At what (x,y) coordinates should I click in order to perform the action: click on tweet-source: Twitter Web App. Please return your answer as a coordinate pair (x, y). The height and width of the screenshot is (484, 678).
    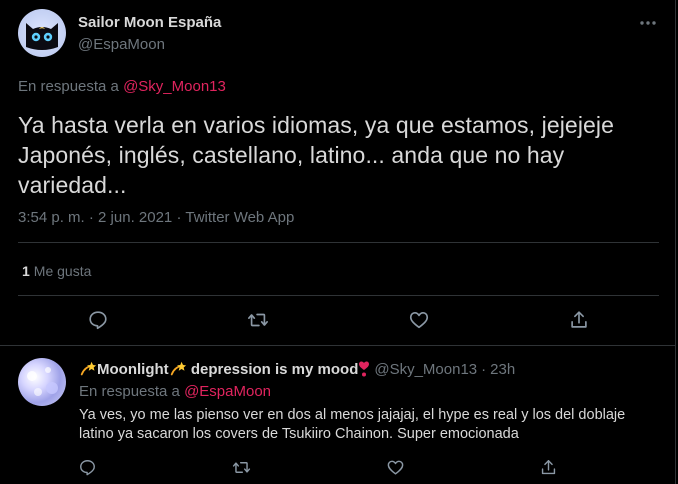
    Looking at the image, I should click on (239, 217).